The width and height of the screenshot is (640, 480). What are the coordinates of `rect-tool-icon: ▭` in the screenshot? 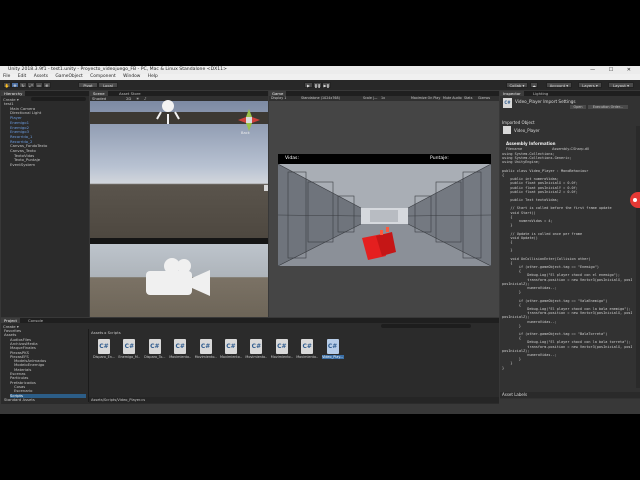 It's located at (39, 85).